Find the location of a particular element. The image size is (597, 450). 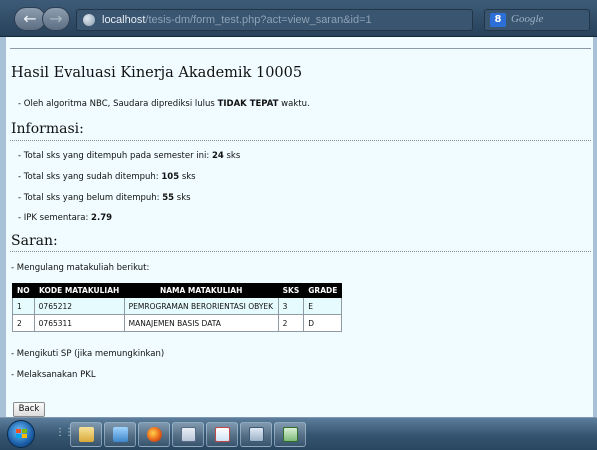

calculator-icon is located at coordinates (256, 434).